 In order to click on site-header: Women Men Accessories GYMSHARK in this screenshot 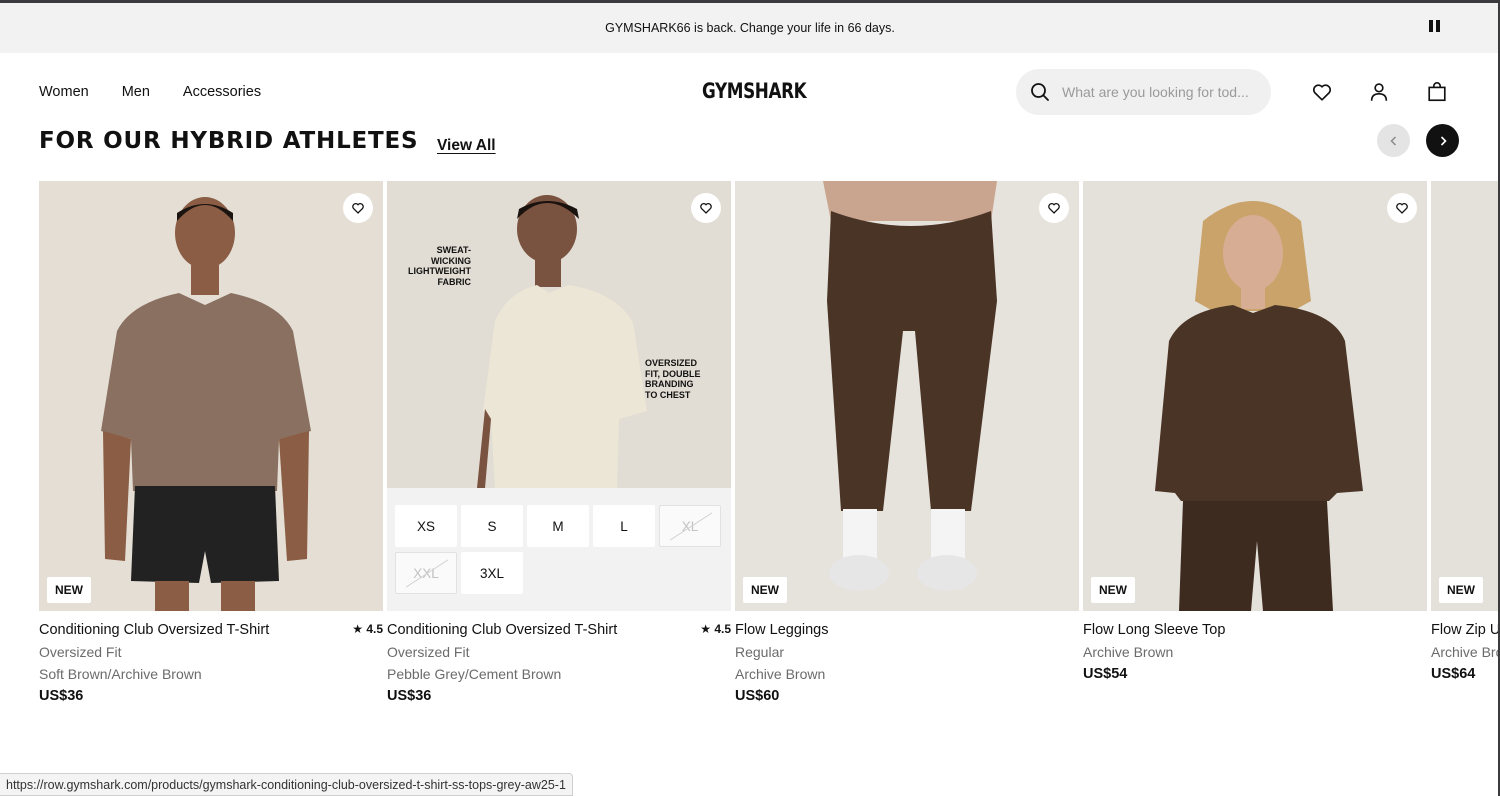, I will do `click(750, 92)`.